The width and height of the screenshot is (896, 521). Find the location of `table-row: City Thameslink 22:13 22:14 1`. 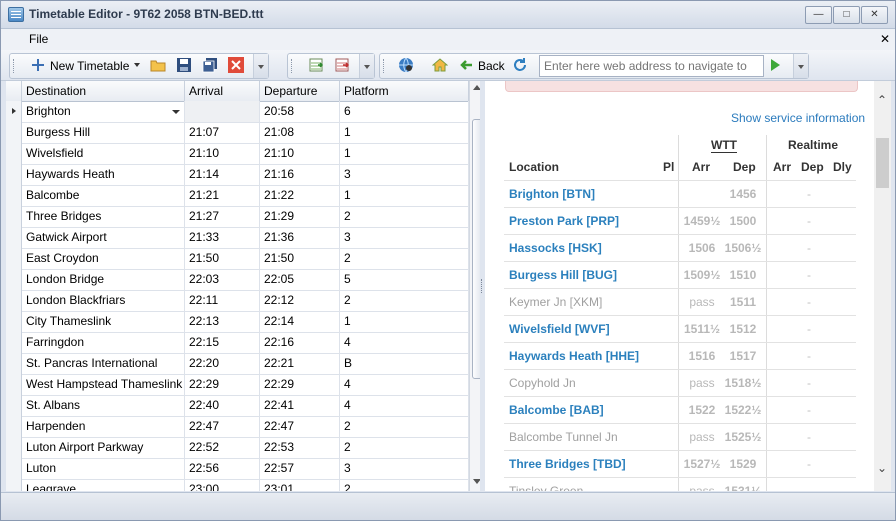

table-row: City Thameslink 22:13 22:14 1 is located at coordinates (237, 322).